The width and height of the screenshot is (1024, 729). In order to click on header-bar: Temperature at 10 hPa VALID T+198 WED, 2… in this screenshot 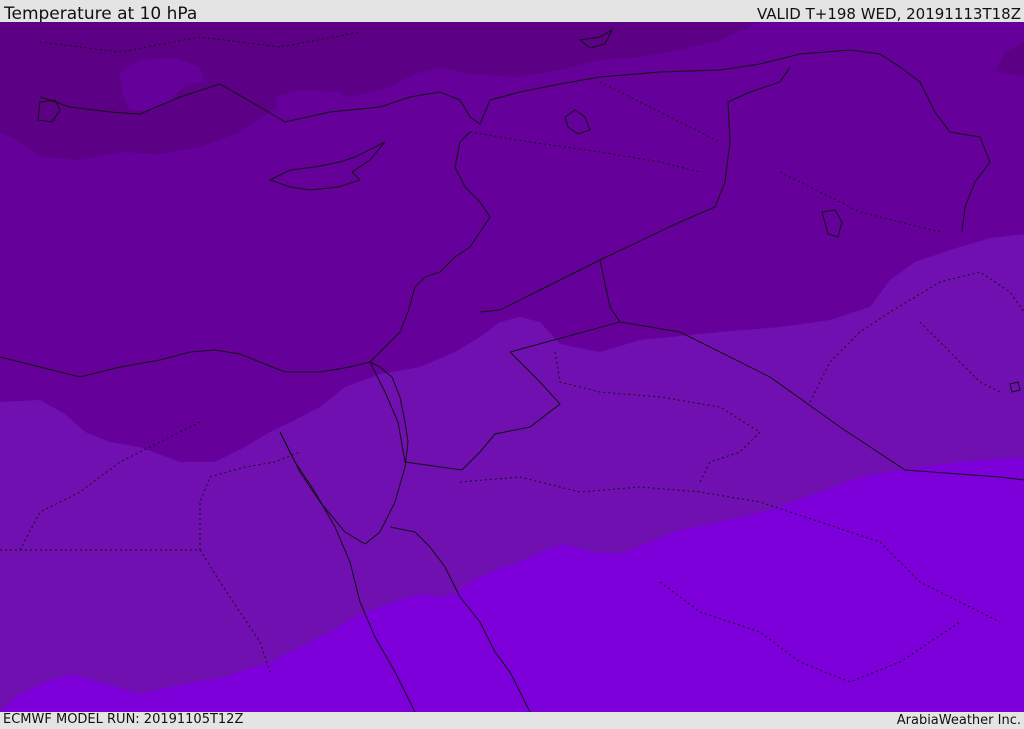, I will do `click(512, 12)`.